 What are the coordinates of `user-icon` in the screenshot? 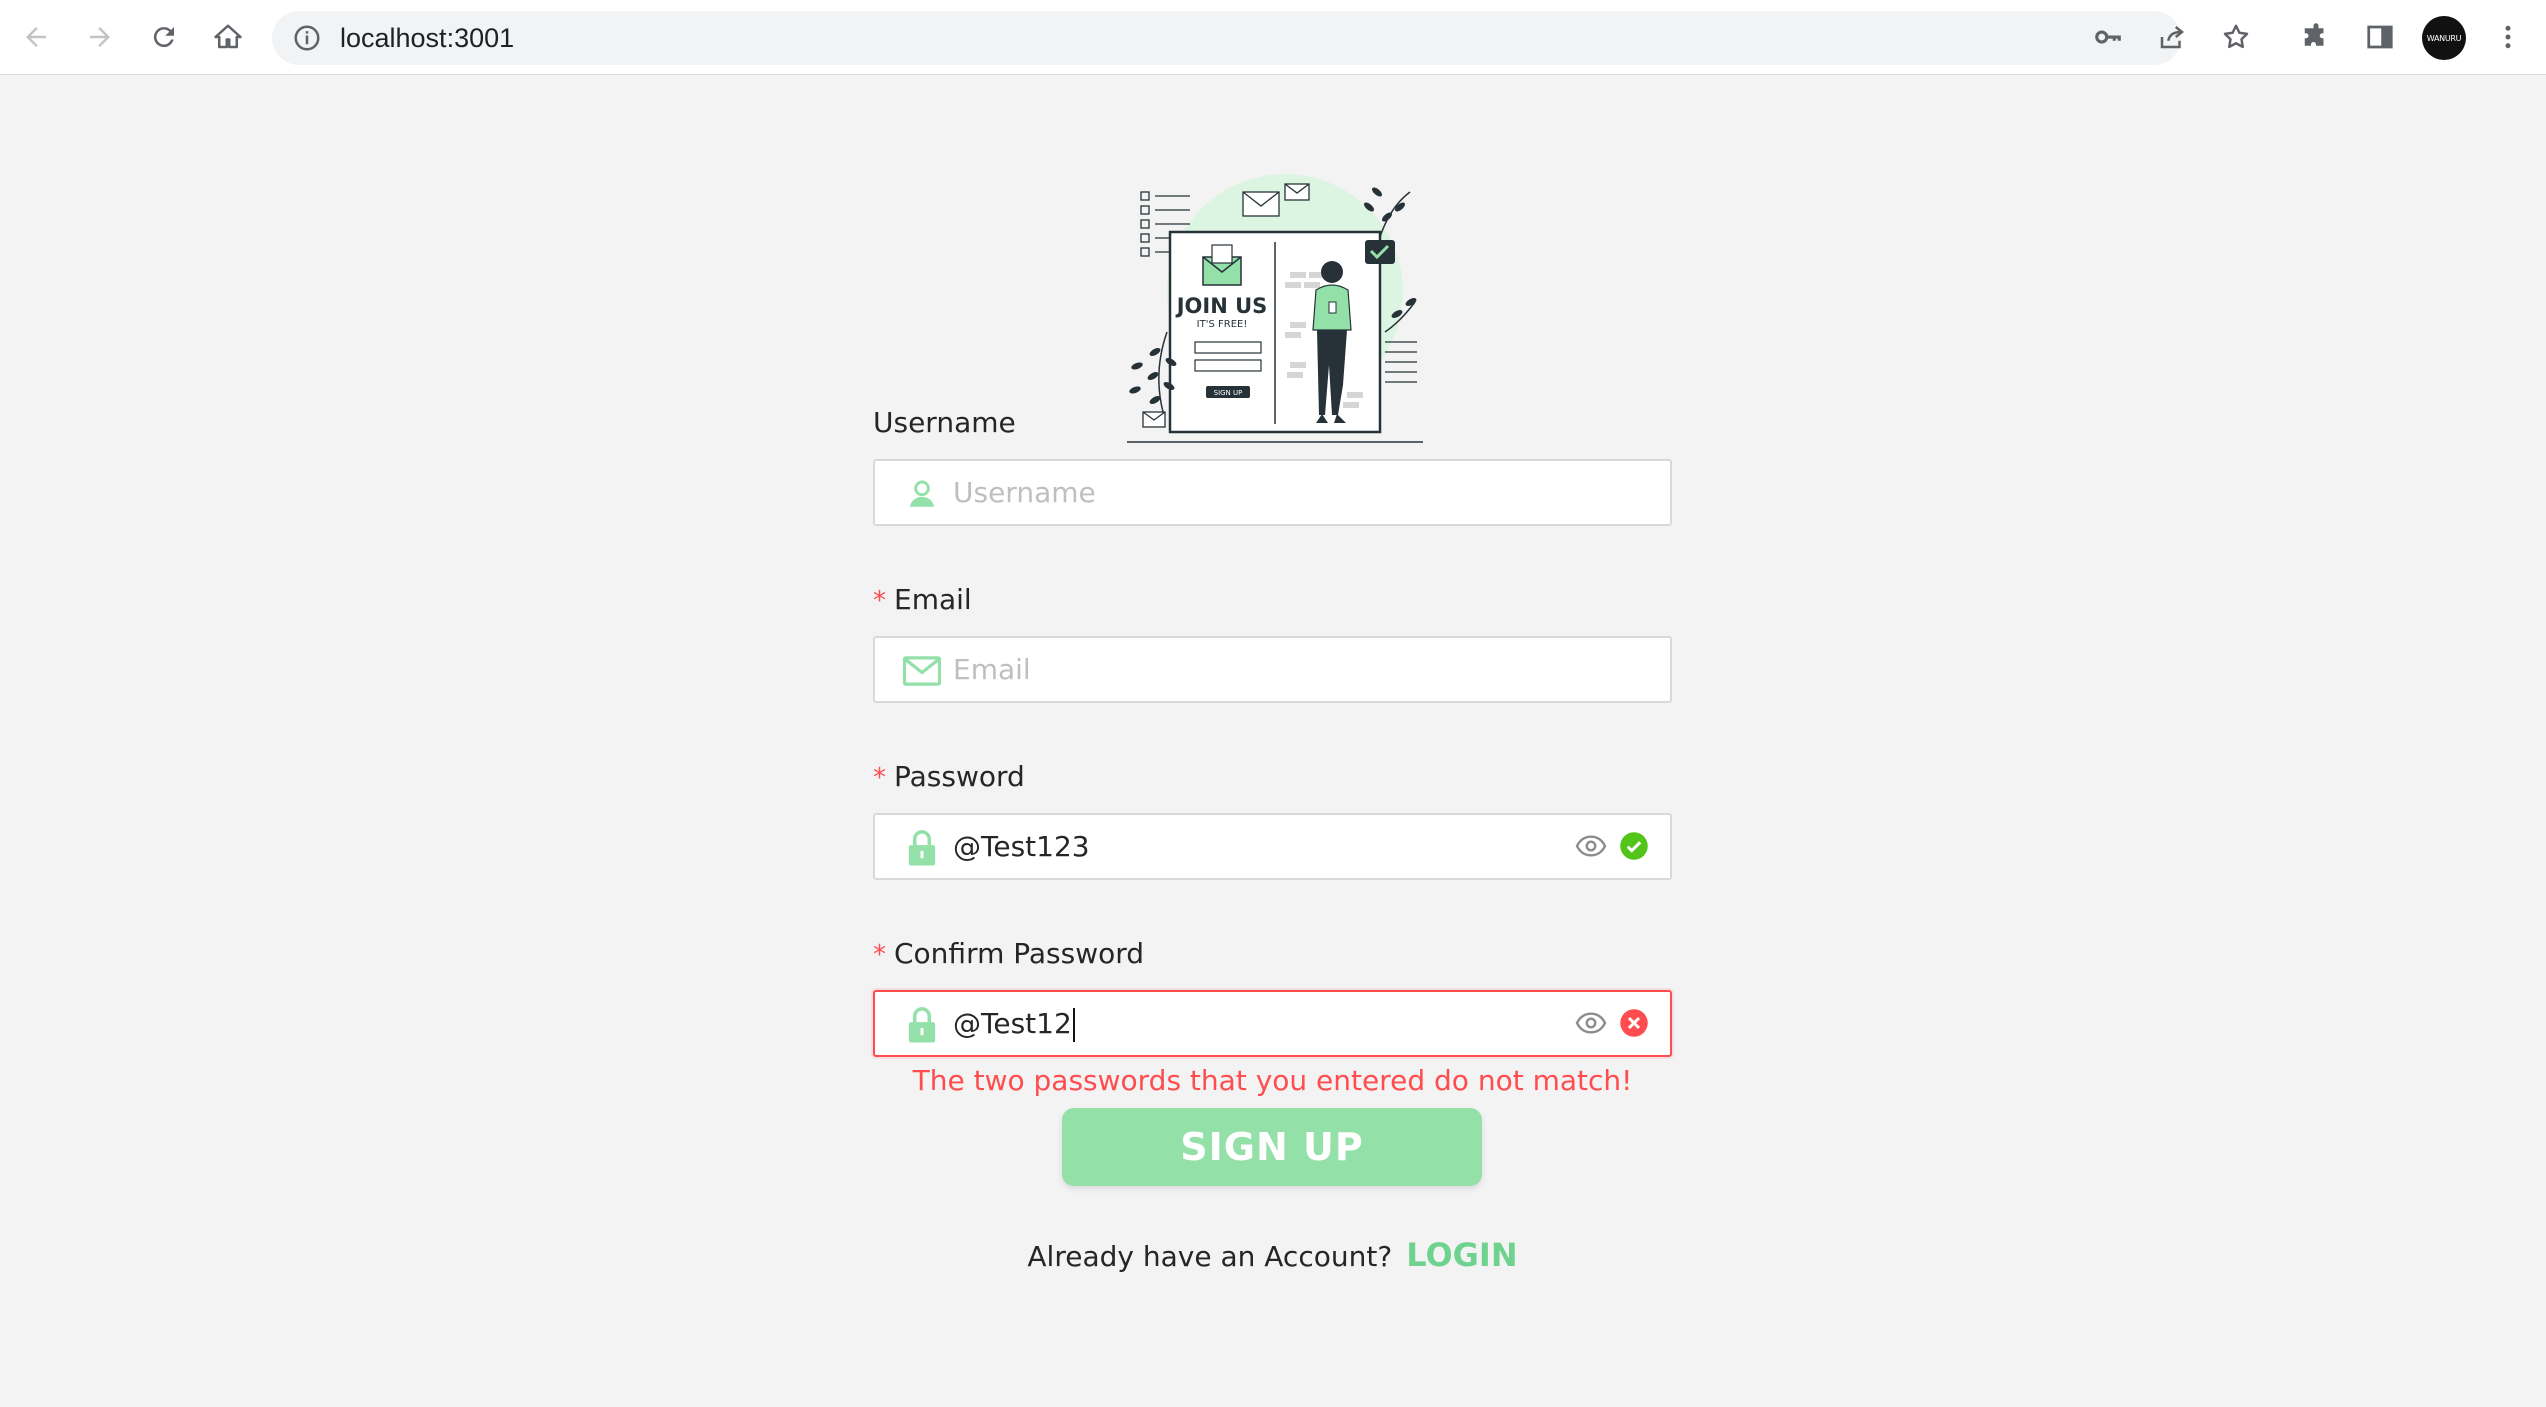 It's located at (922, 494).